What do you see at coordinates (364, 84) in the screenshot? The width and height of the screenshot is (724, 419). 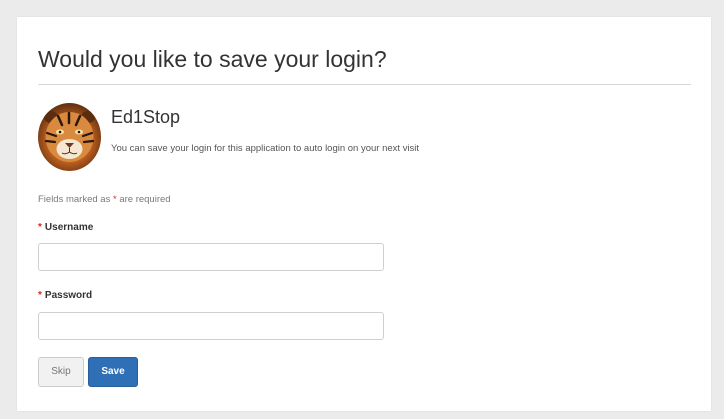 I see `title-divider` at bounding box center [364, 84].